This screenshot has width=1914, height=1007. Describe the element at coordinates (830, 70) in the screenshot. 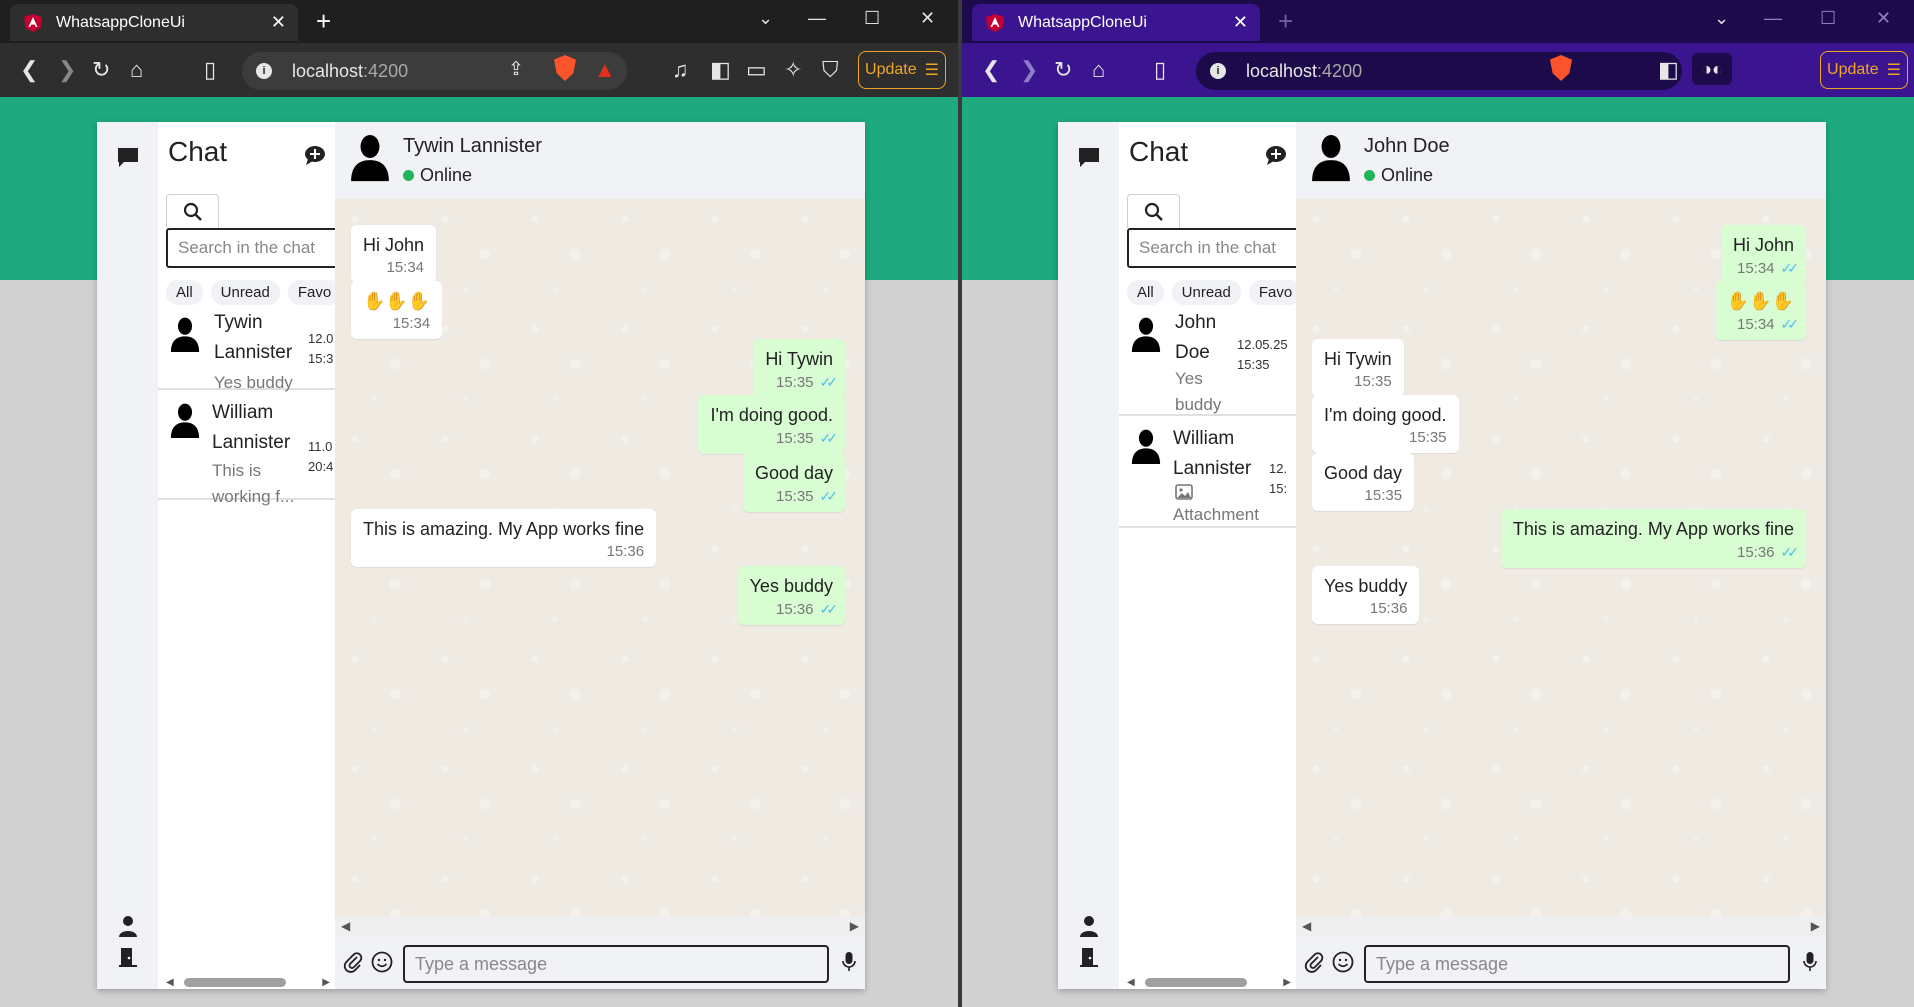

I see `vpn-icon: ⛉` at that location.